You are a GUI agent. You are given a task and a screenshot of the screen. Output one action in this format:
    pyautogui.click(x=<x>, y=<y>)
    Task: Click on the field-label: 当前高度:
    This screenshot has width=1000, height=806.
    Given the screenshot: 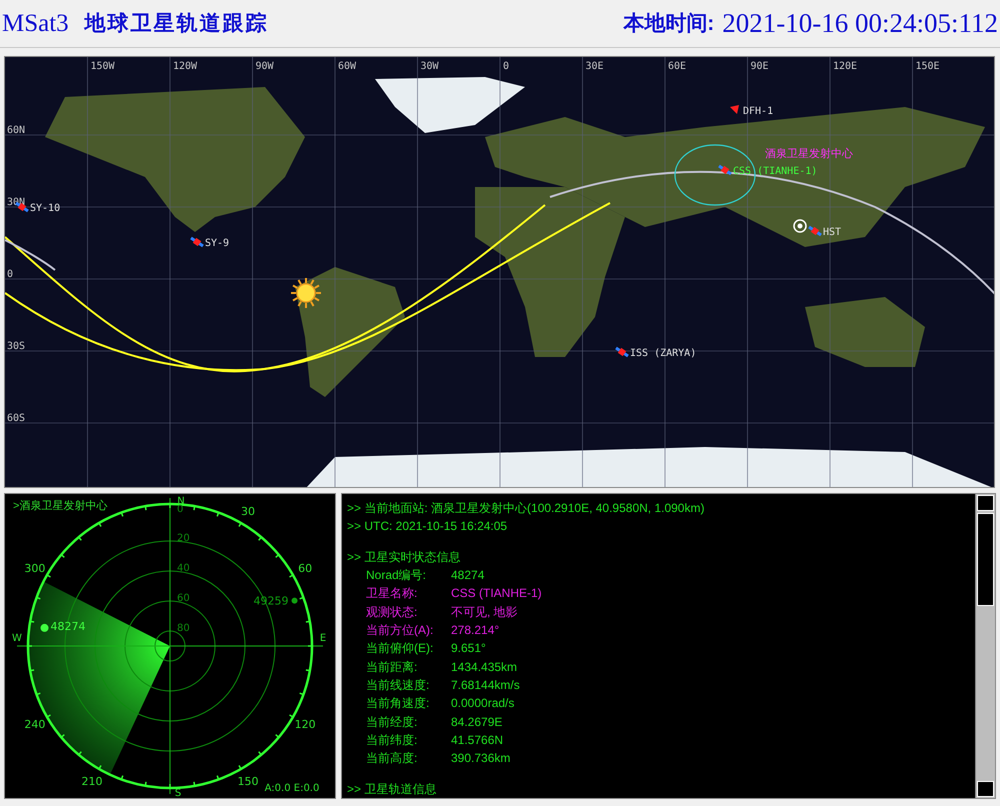 What is the action you would take?
    pyautogui.click(x=391, y=759)
    